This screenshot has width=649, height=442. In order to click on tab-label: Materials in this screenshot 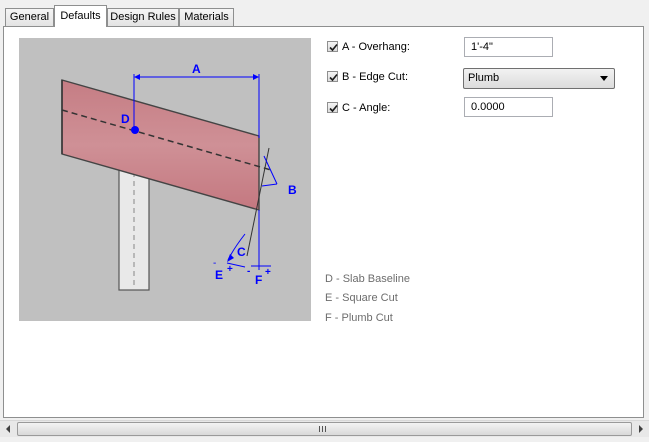, I will do `click(206, 17)`.